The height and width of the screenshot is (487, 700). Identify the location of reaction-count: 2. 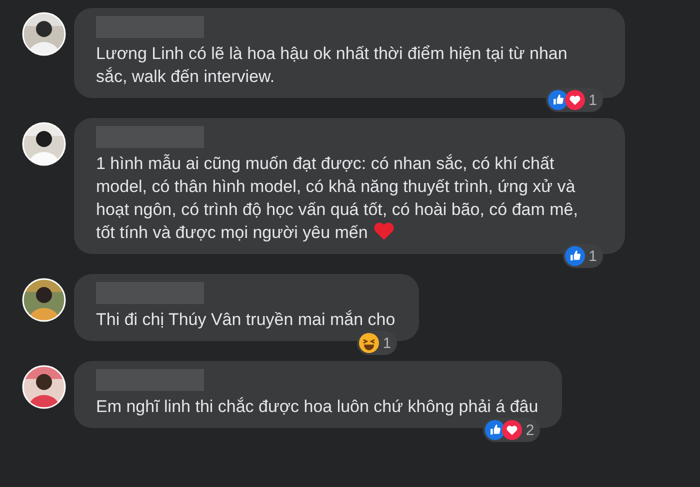
(511, 430).